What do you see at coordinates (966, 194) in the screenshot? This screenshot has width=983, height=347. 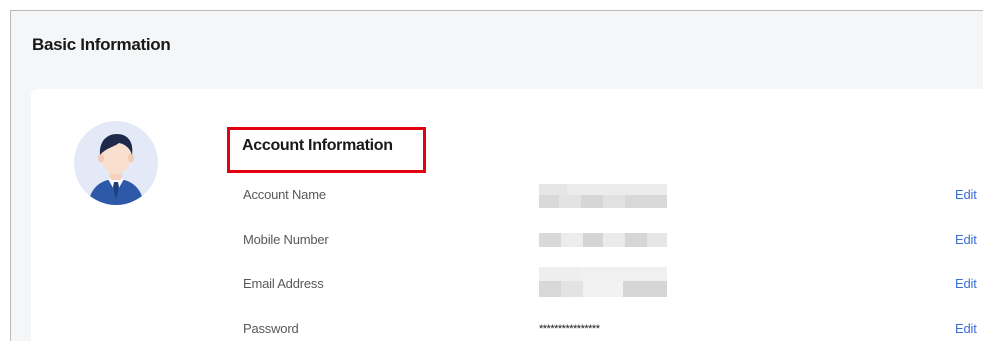 I see `edit-account-name-link: Edit` at bounding box center [966, 194].